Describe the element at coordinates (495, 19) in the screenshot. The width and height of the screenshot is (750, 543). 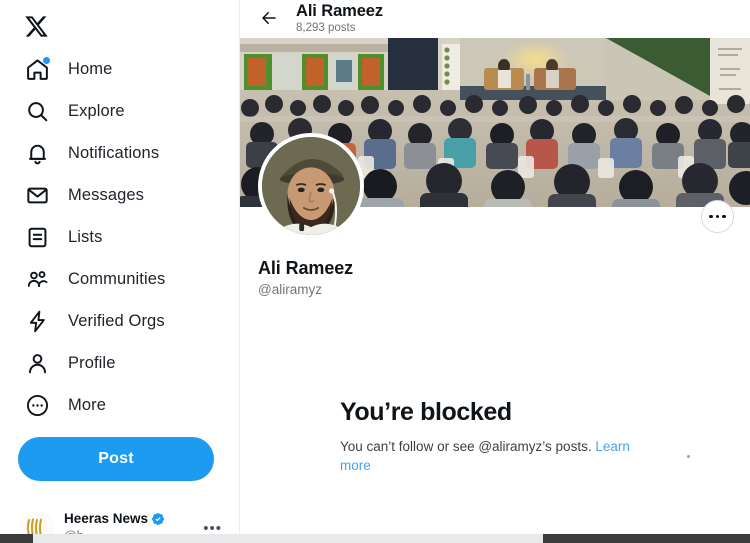
I see `profile-header: Ali Rameez 8,293 posts` at that location.